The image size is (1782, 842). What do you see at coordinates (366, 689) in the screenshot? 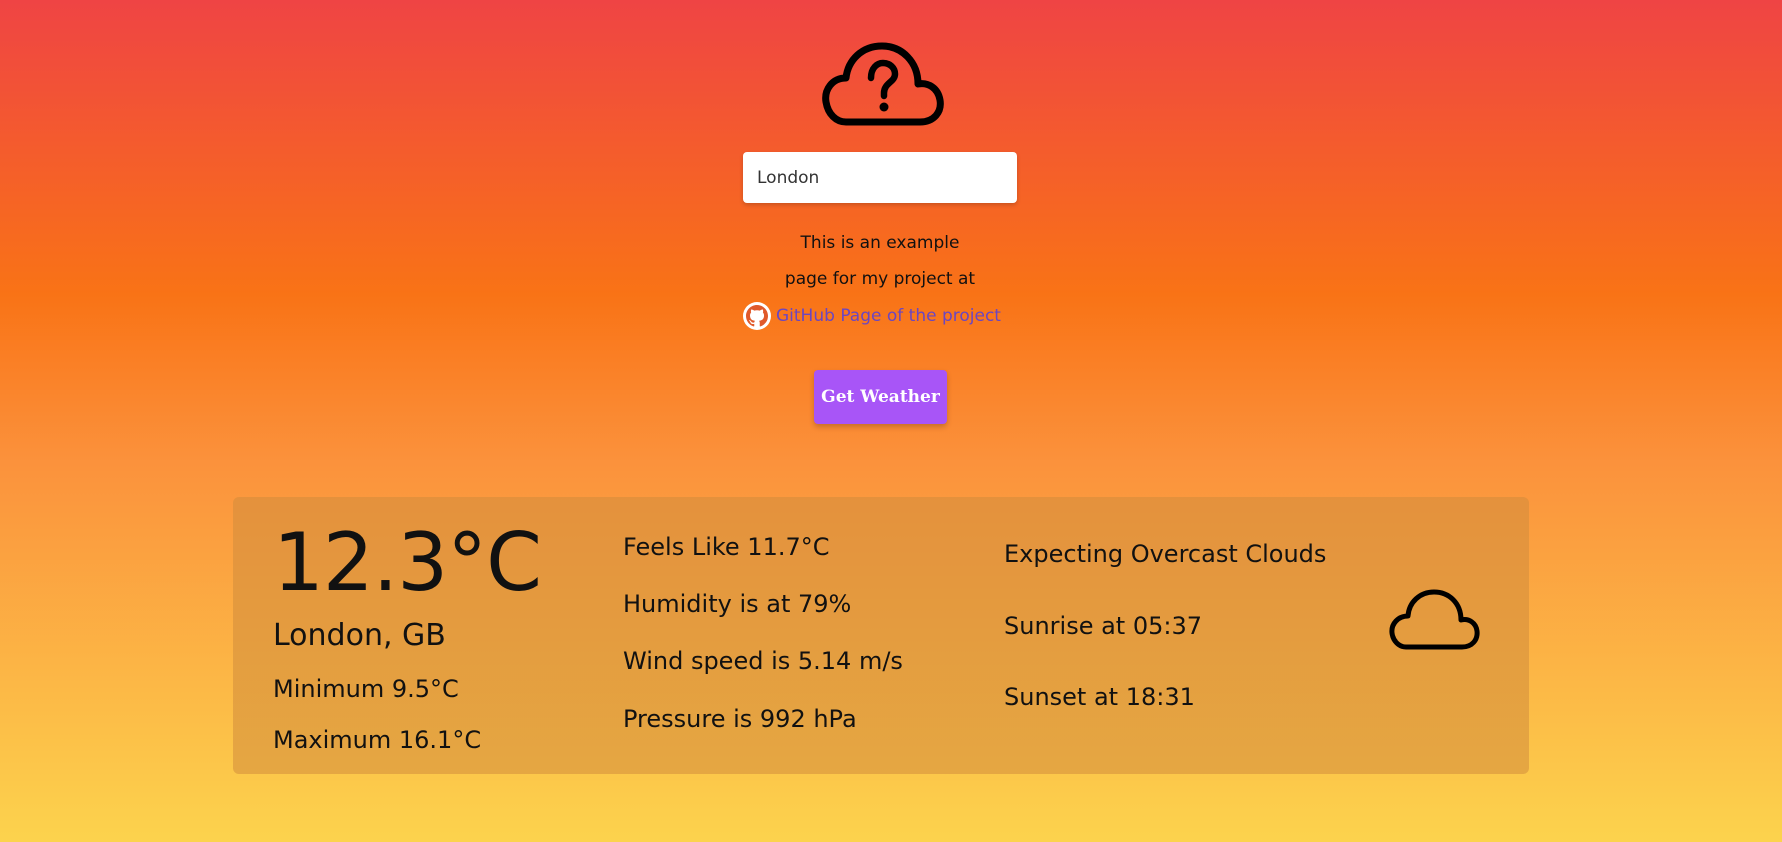
I see `min-temperature: Minimum 9.5°C` at bounding box center [366, 689].